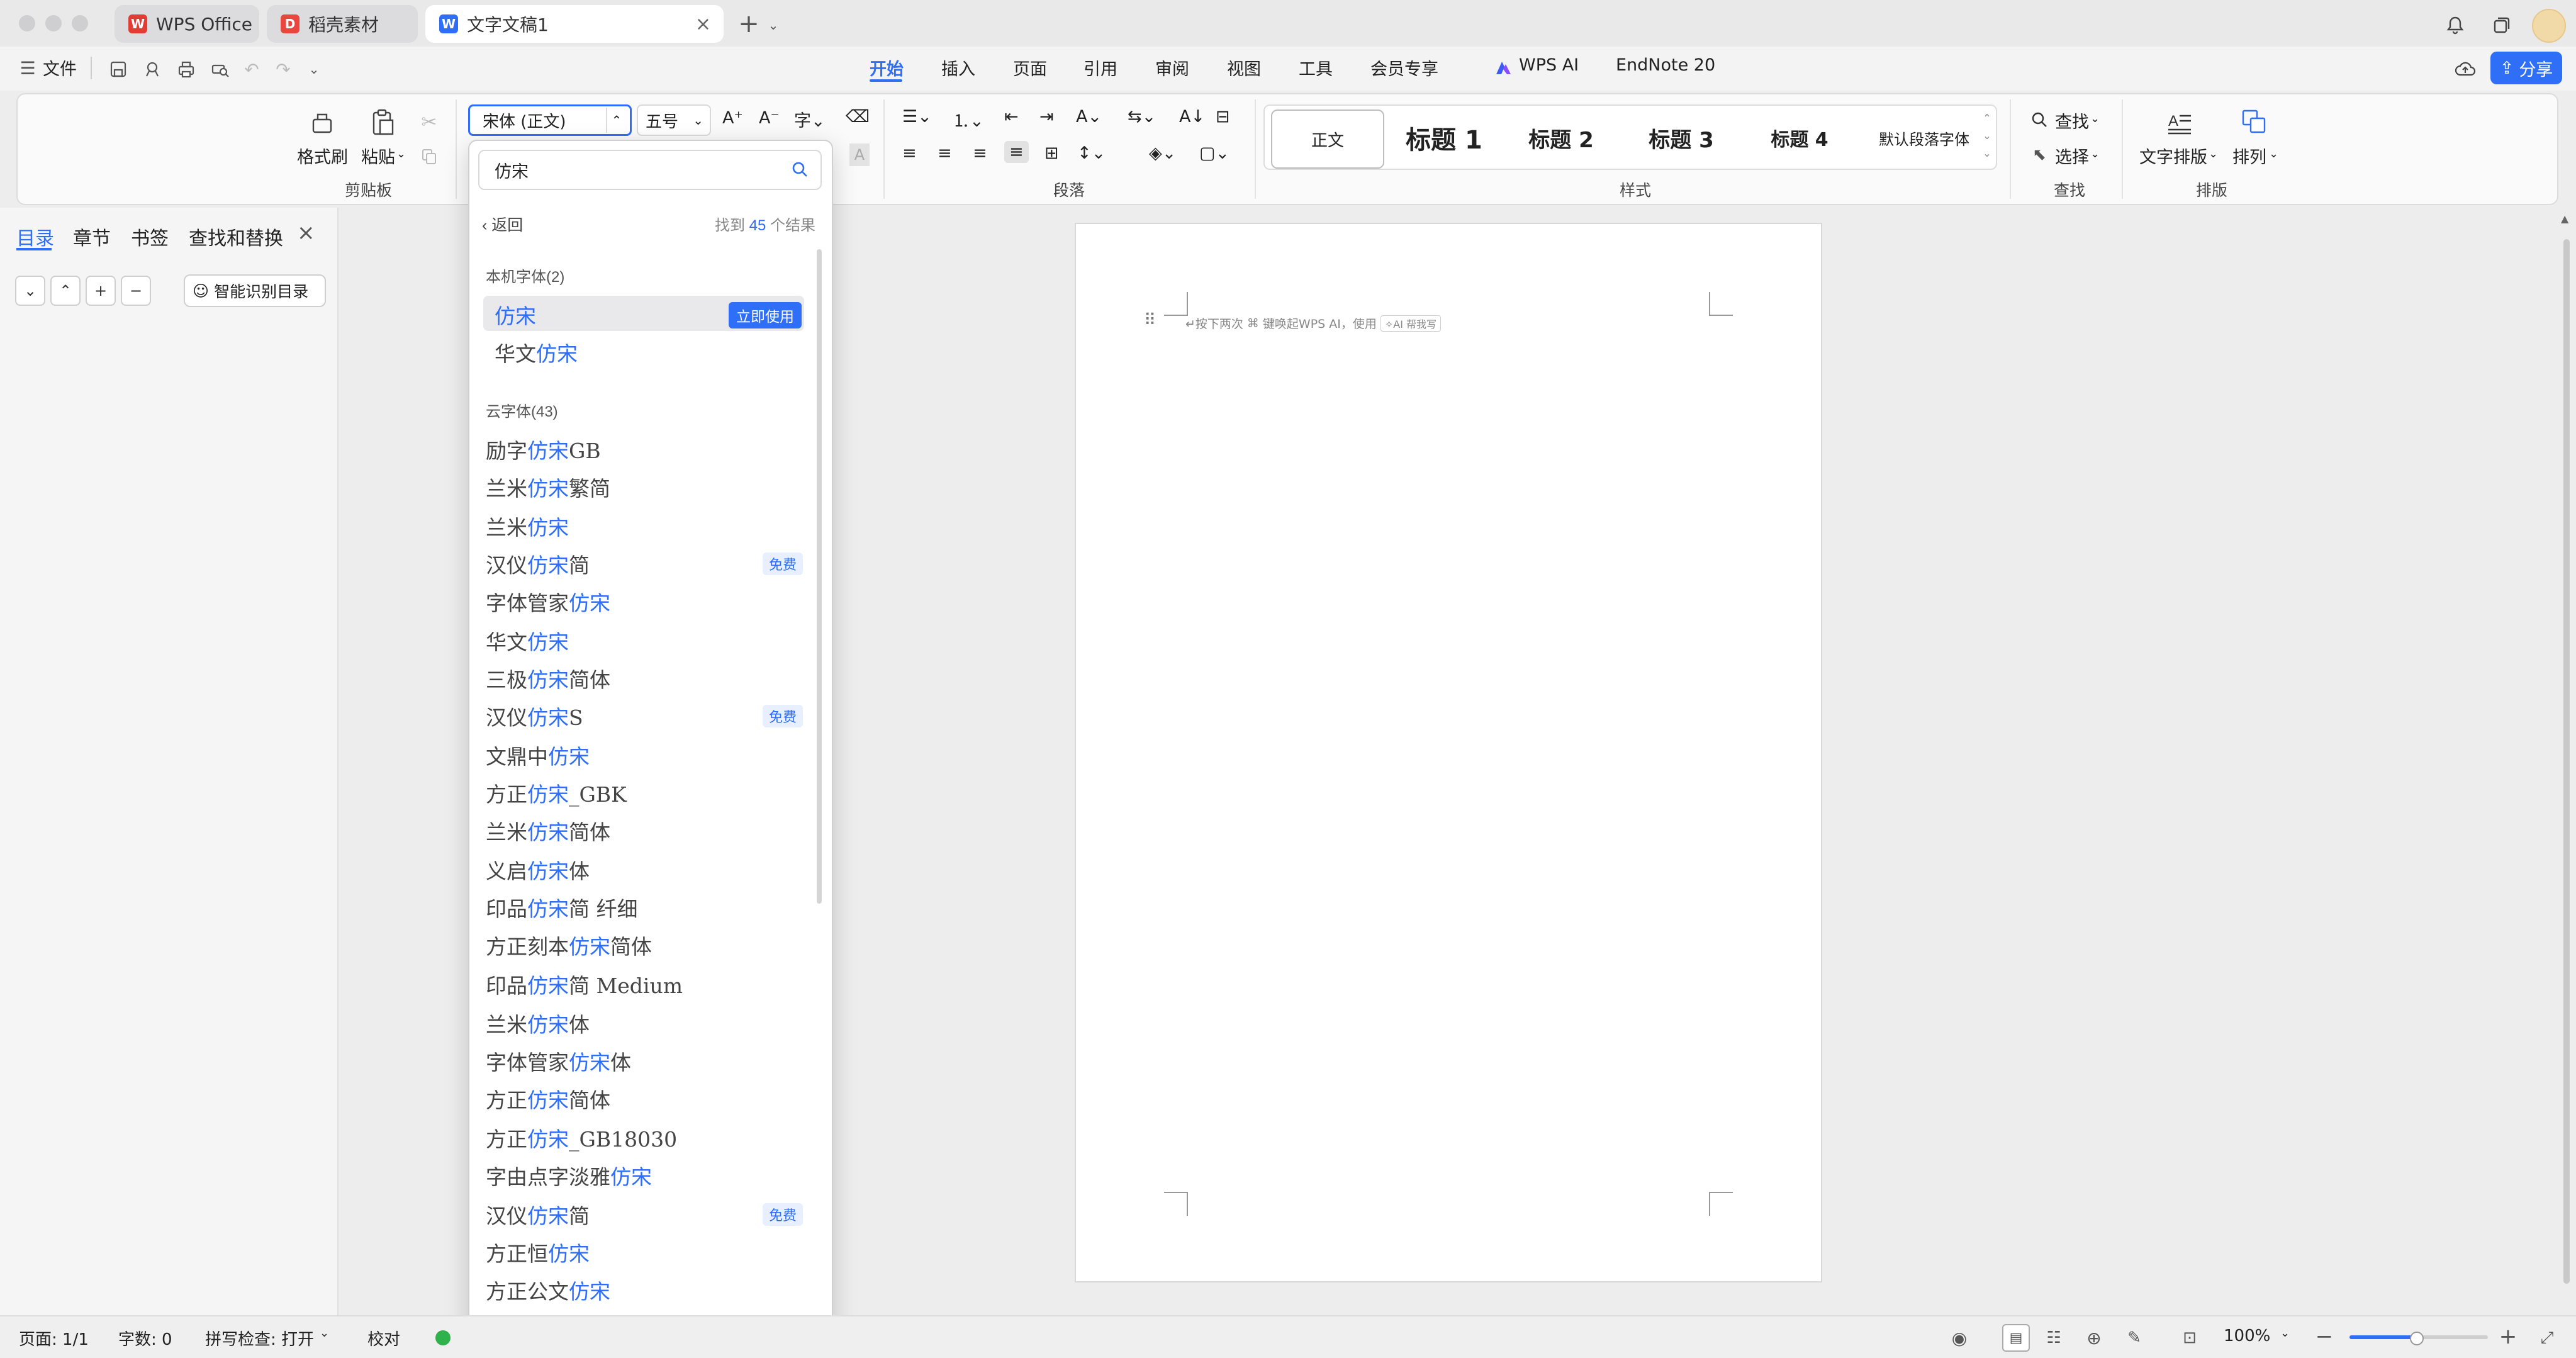 This screenshot has height=1358, width=2576. Describe the element at coordinates (187, 24) in the screenshot. I see `tab-wps-office: W WPS Office` at that location.